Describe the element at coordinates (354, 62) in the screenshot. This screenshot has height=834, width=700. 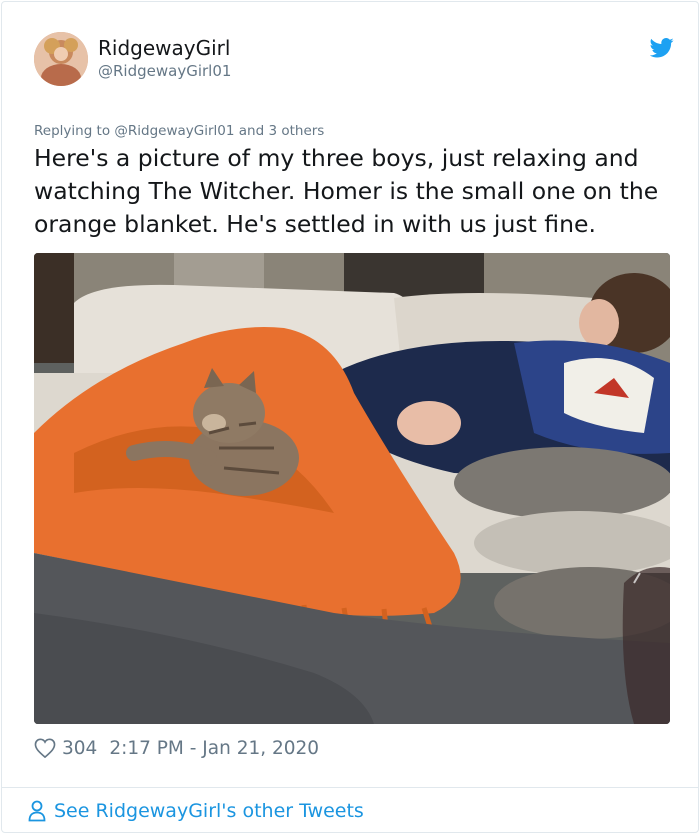
I see `tweet-header: RidgewayGirl @RidgewayGirl01` at that location.